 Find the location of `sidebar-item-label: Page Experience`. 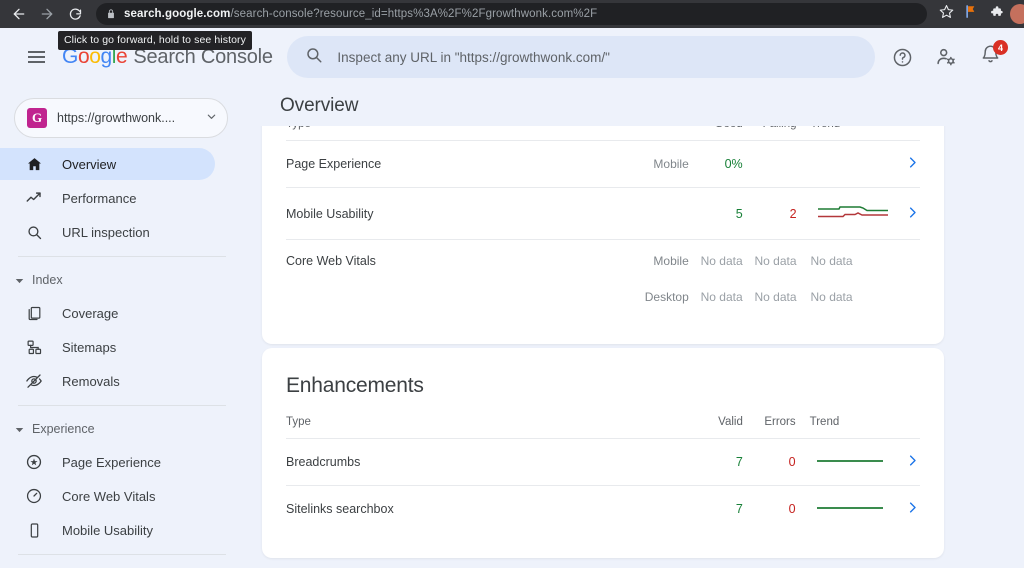

sidebar-item-label: Page Experience is located at coordinates (112, 462).